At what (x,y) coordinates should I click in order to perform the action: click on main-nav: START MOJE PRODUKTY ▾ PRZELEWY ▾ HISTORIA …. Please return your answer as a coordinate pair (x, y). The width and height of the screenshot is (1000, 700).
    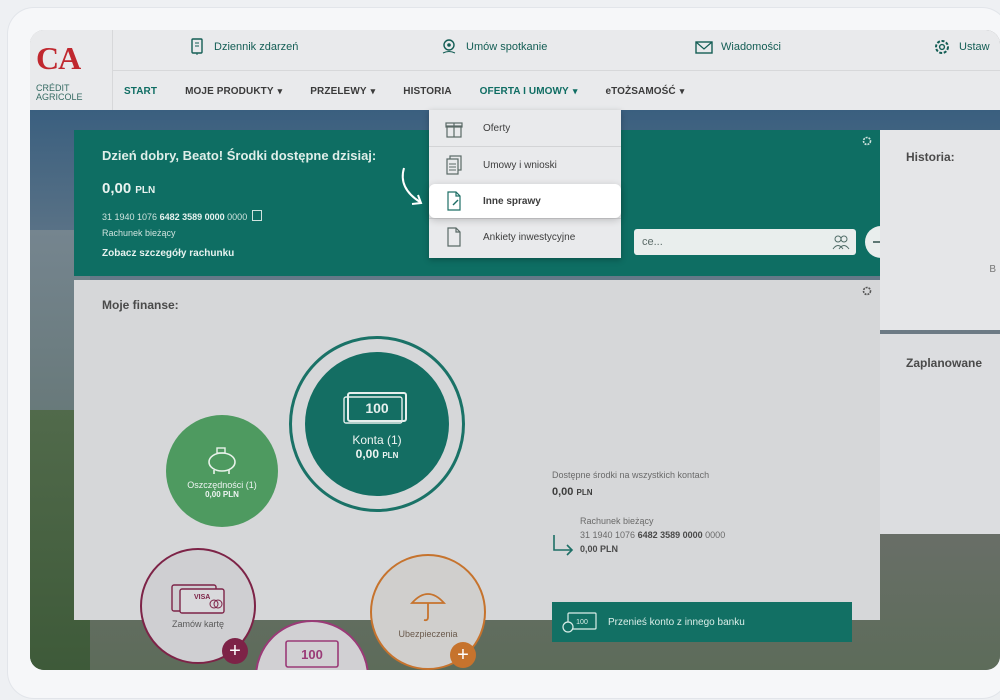
    Looking at the image, I should click on (556, 90).